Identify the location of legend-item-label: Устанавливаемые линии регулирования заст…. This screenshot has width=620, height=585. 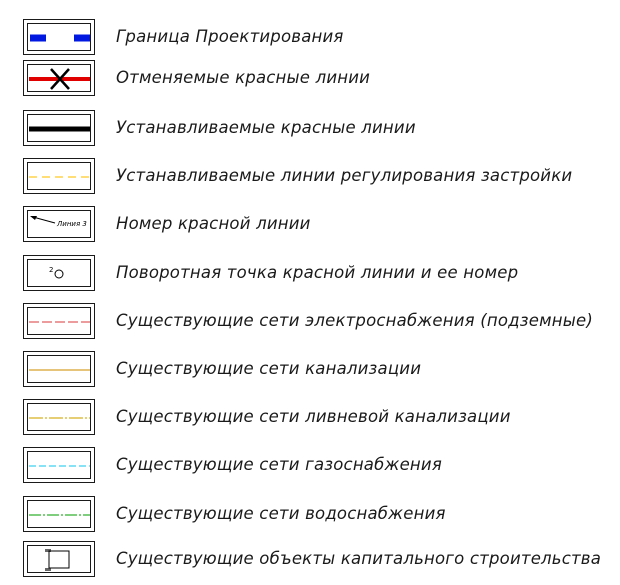
(344, 175).